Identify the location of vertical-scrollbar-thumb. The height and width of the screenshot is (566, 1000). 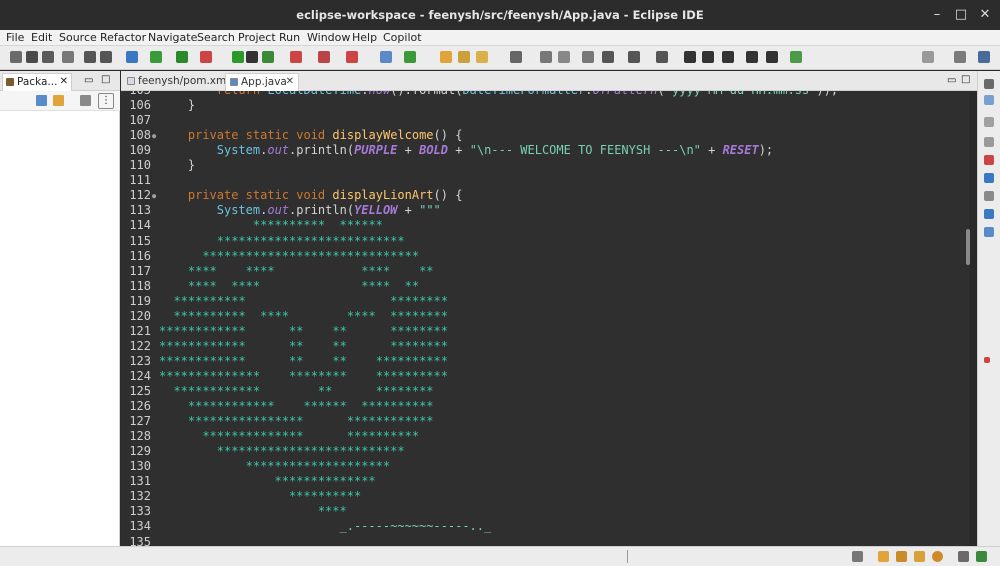
(968, 247).